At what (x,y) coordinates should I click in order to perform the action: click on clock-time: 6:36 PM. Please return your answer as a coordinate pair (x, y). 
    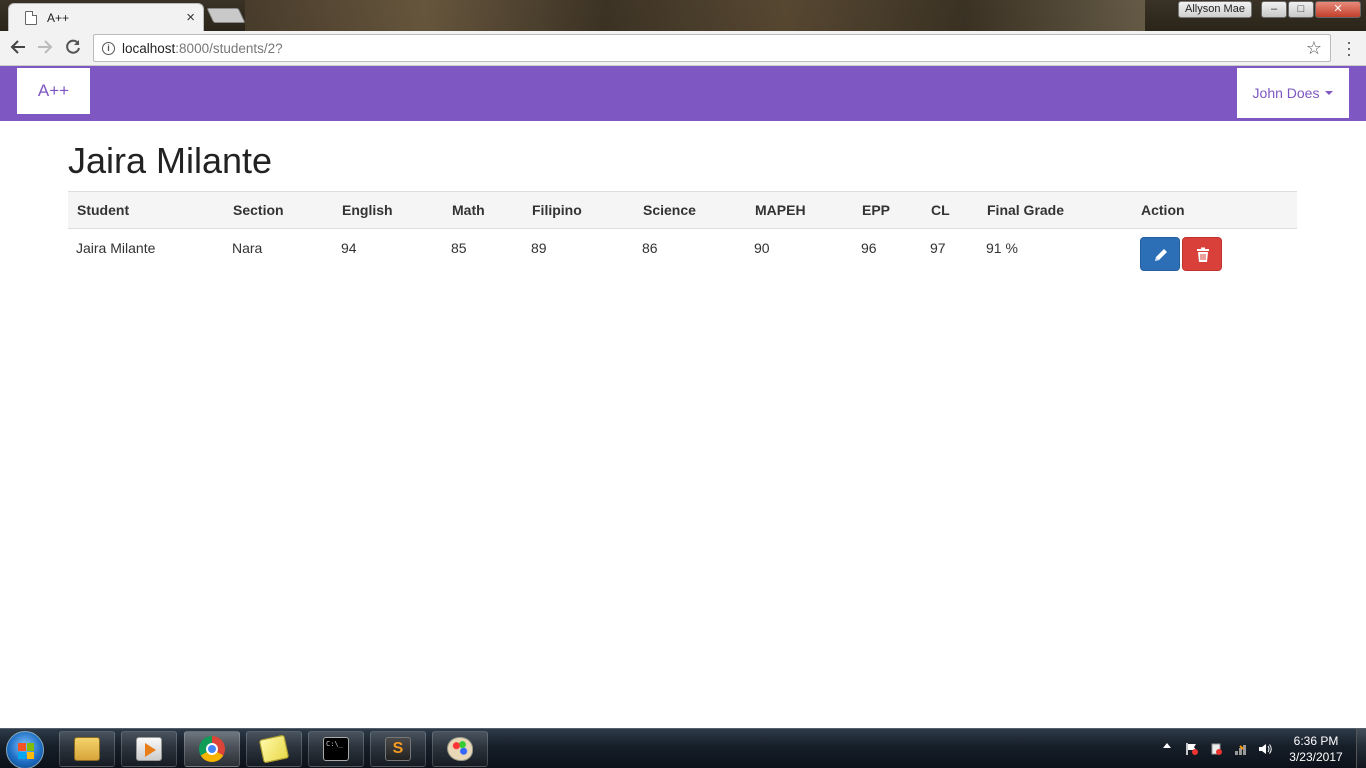
    Looking at the image, I should click on (1316, 741).